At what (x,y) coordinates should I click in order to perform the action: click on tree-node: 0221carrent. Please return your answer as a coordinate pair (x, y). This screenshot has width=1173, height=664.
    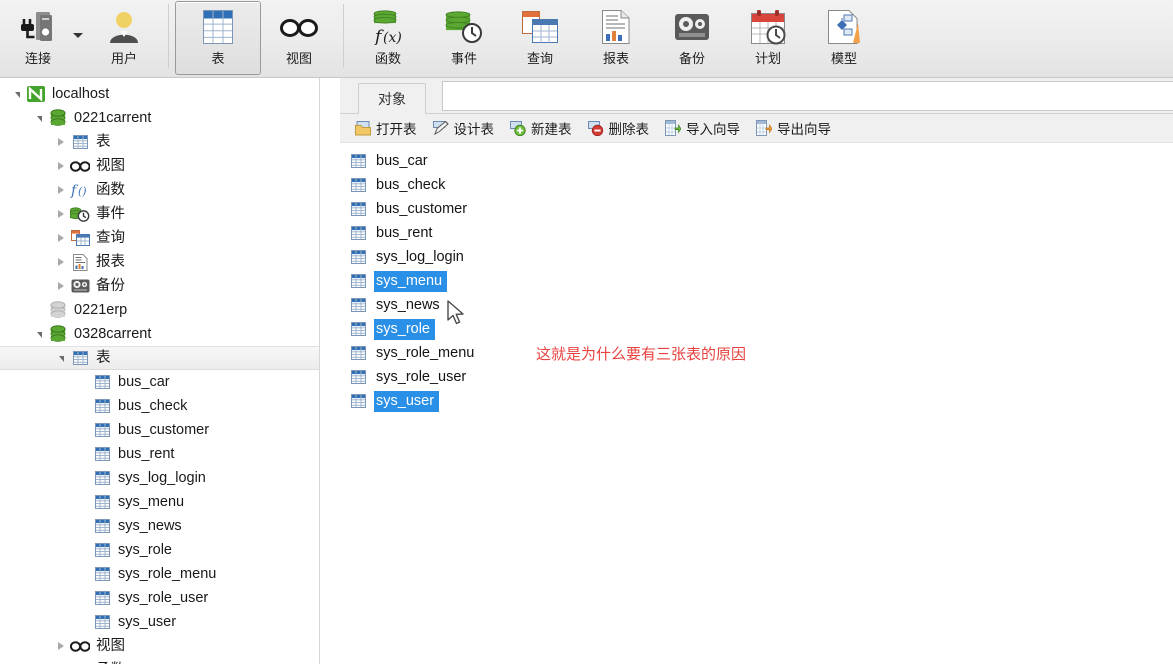
    Looking at the image, I should click on (159, 118).